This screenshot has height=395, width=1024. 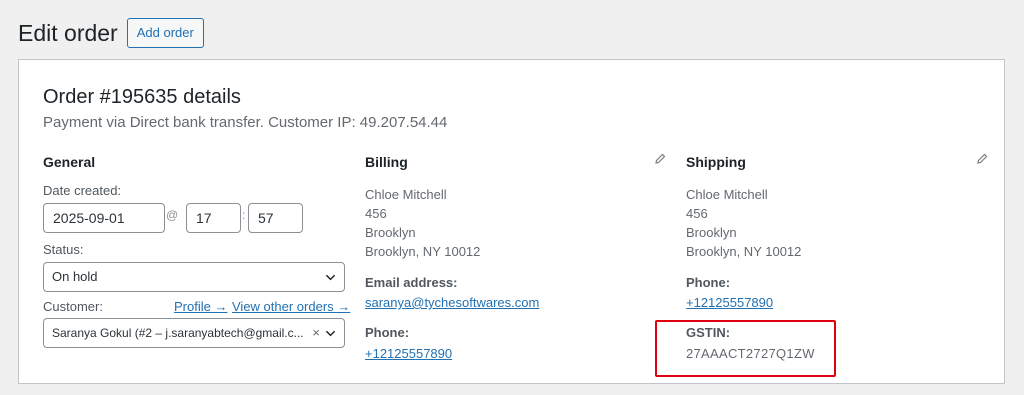 I want to click on billing-city: Brooklyn, so click(x=390, y=232).